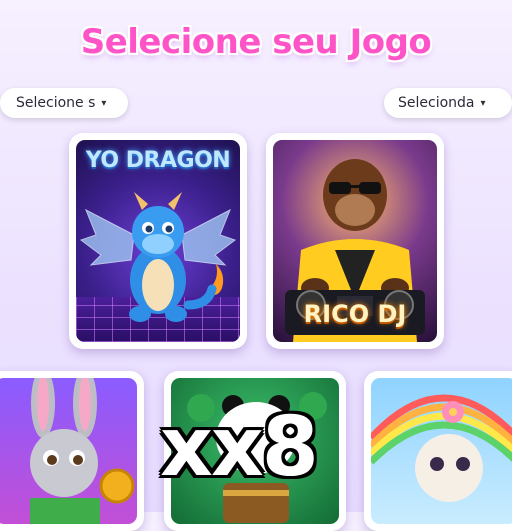 The height and width of the screenshot is (531, 512). I want to click on filter-dropdown-left: Selecione s ▾, so click(64, 103).